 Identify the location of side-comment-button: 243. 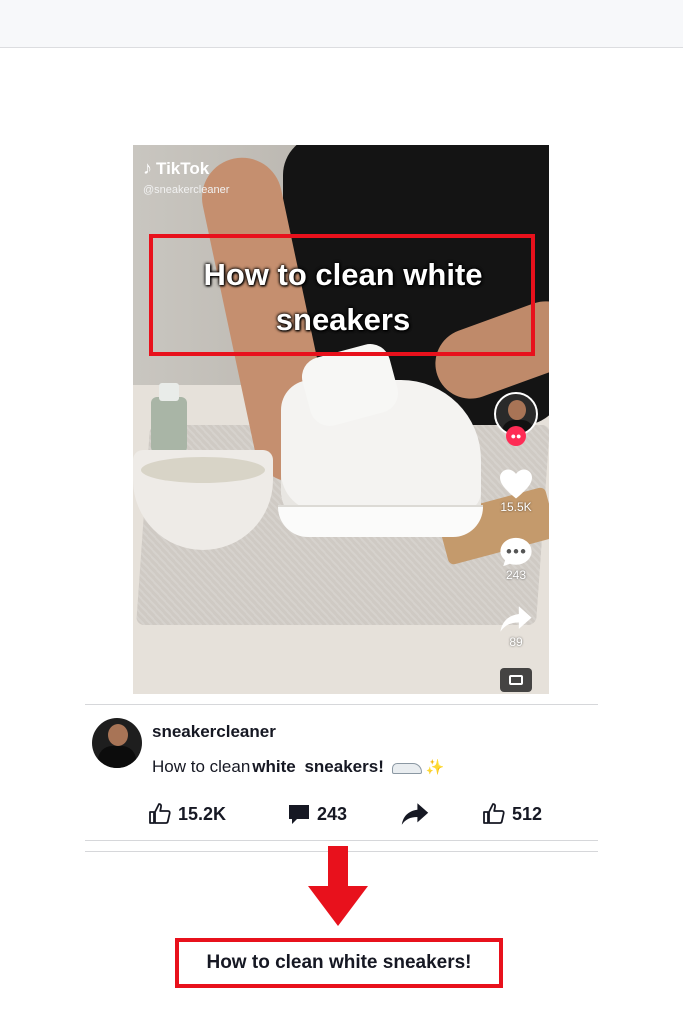
(516, 559).